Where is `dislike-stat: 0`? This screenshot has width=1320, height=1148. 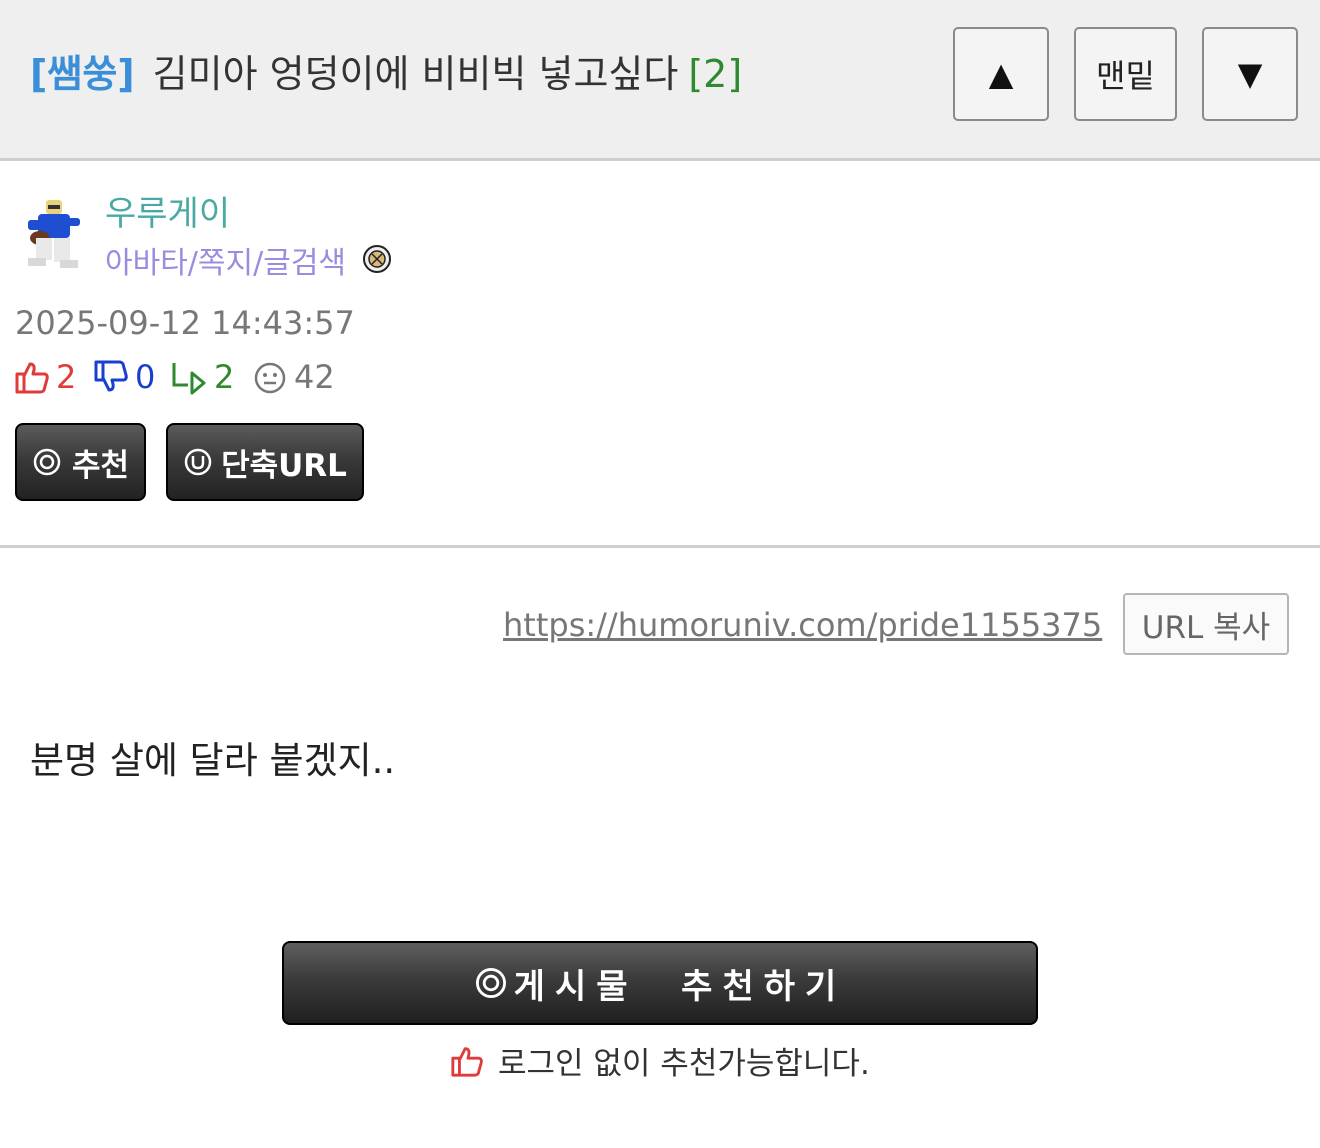 dislike-stat: 0 is located at coordinates (124, 377).